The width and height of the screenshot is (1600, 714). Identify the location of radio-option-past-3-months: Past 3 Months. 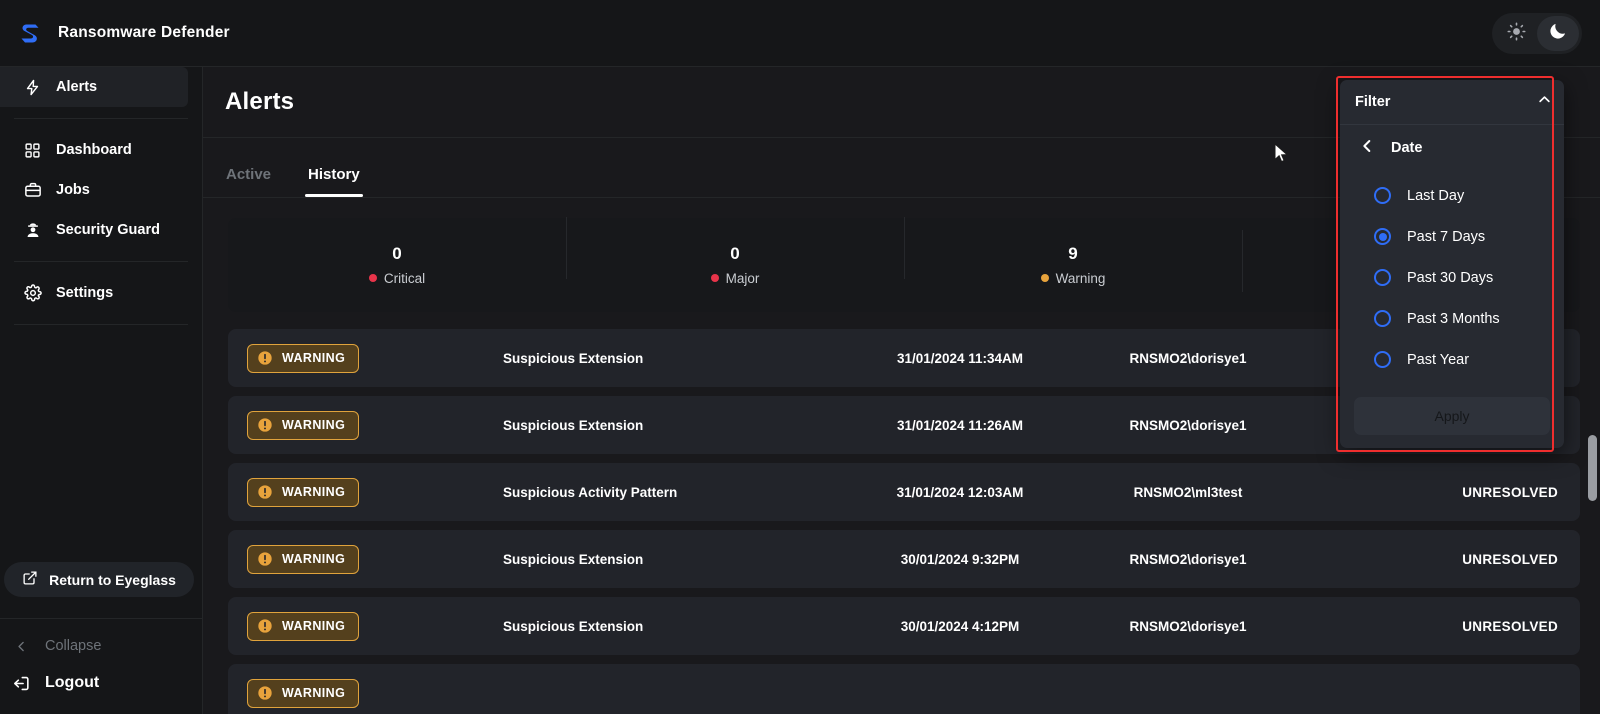
(1469, 318).